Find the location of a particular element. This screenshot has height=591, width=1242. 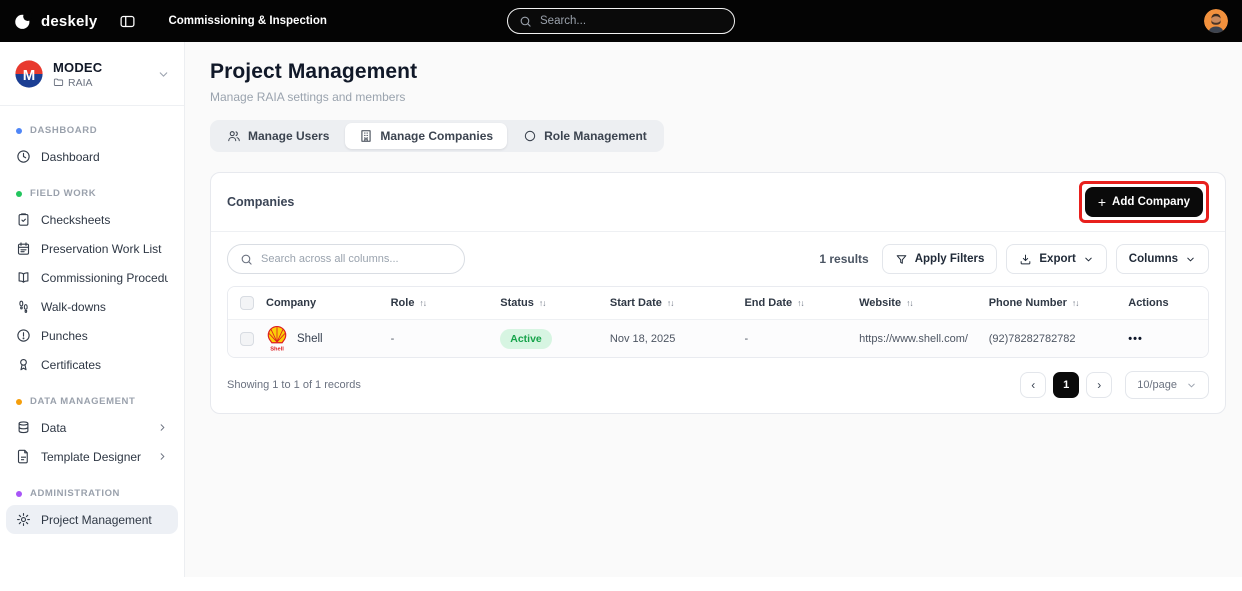

row-checkbox is located at coordinates (247, 338).